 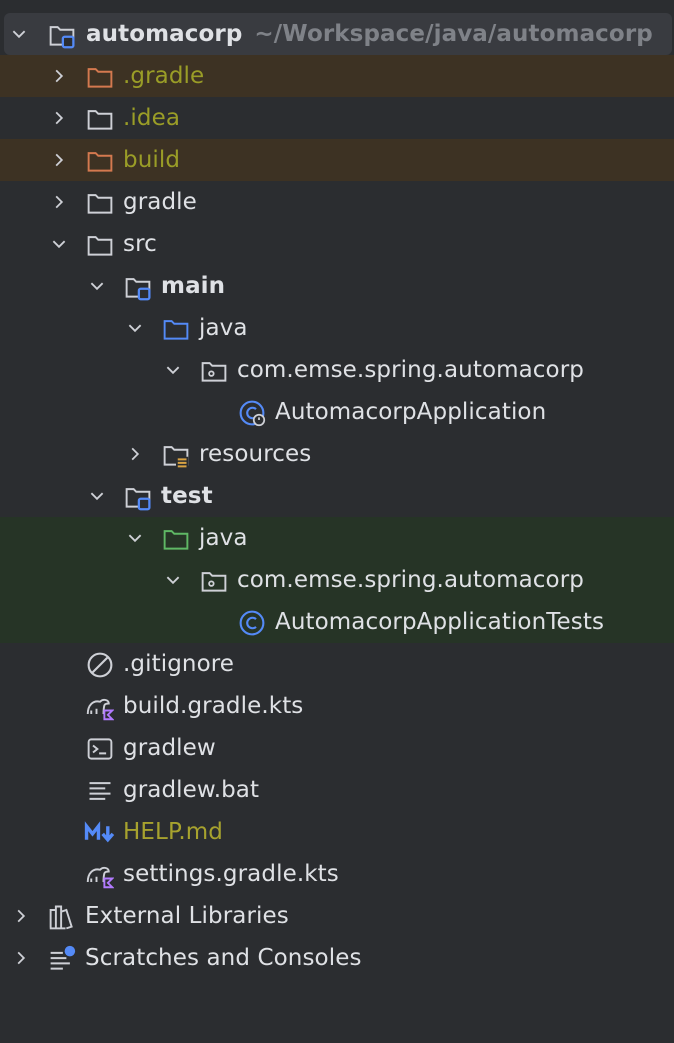 I want to click on tree-row-project-root: automacorp ~/Workspace/java/automacorp, so click(x=338, y=34).